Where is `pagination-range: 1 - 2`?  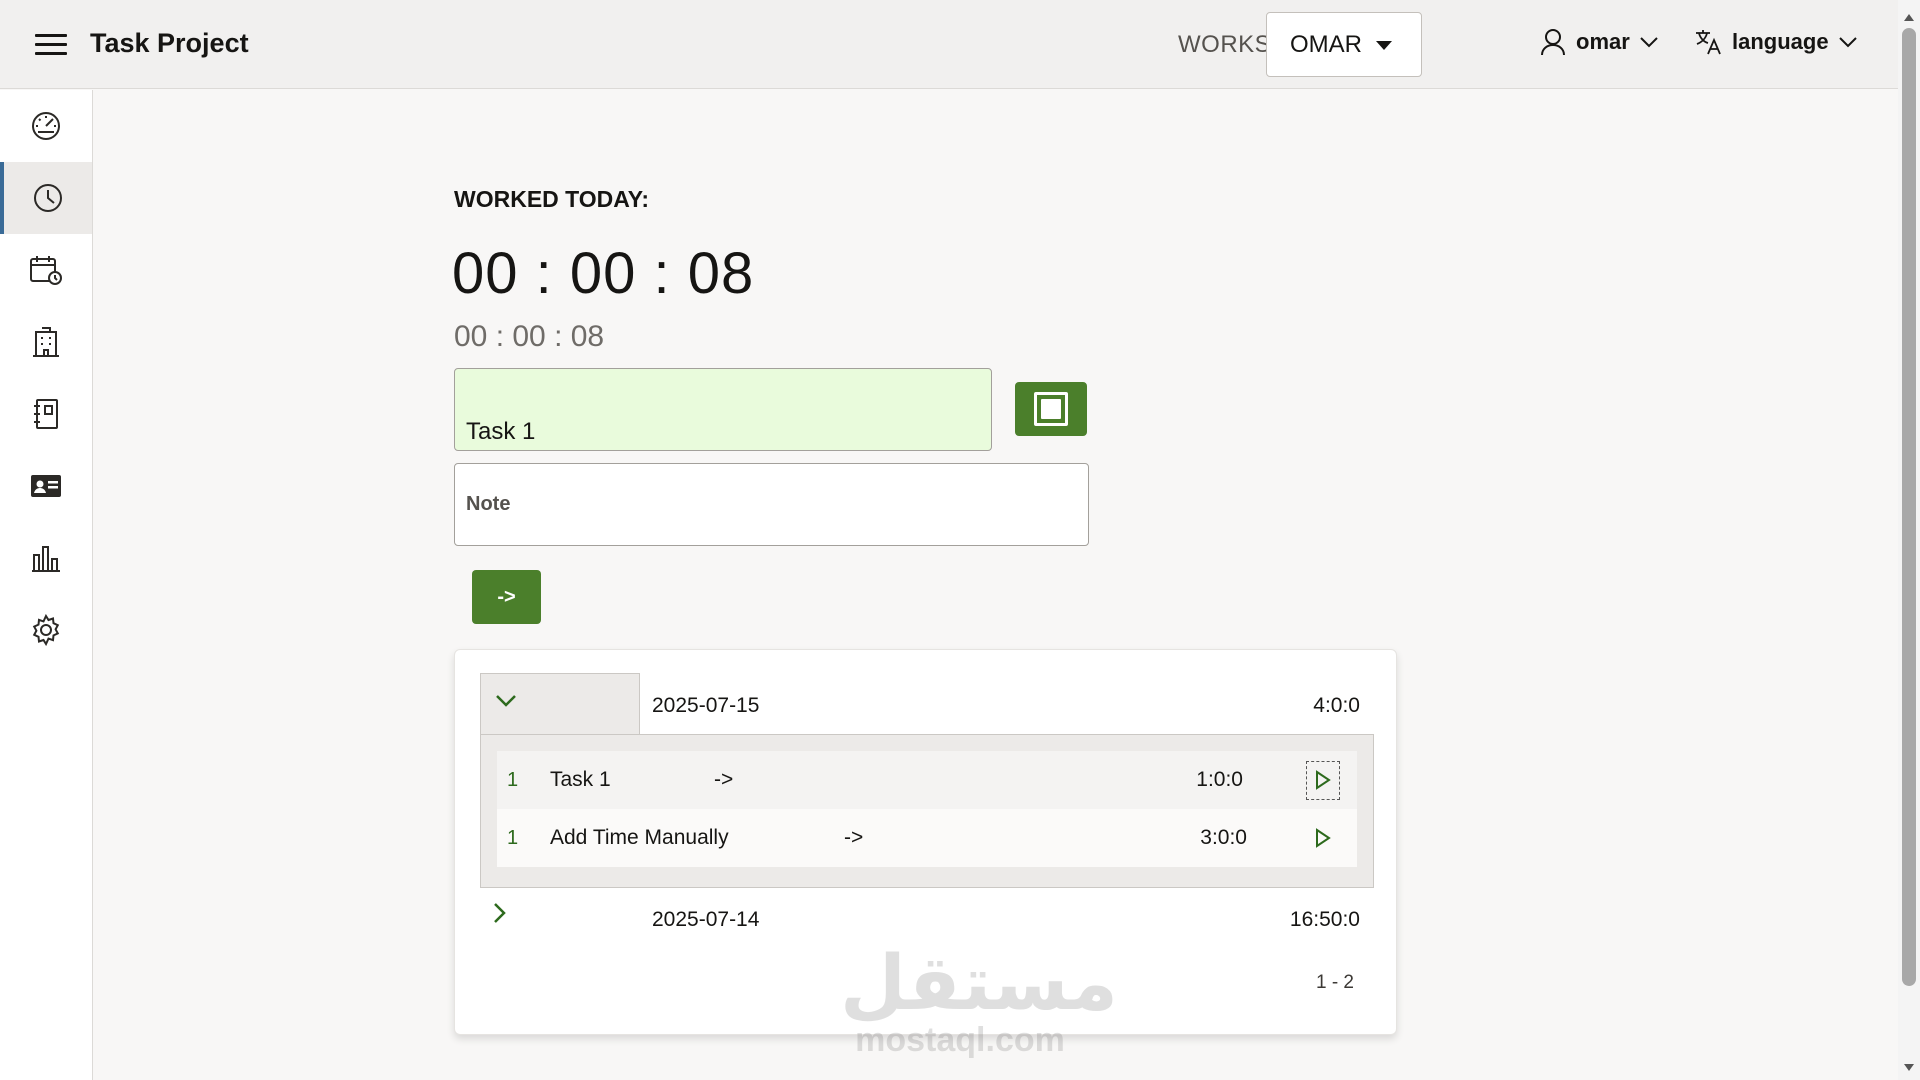 pagination-range: 1 - 2 is located at coordinates (1334, 982).